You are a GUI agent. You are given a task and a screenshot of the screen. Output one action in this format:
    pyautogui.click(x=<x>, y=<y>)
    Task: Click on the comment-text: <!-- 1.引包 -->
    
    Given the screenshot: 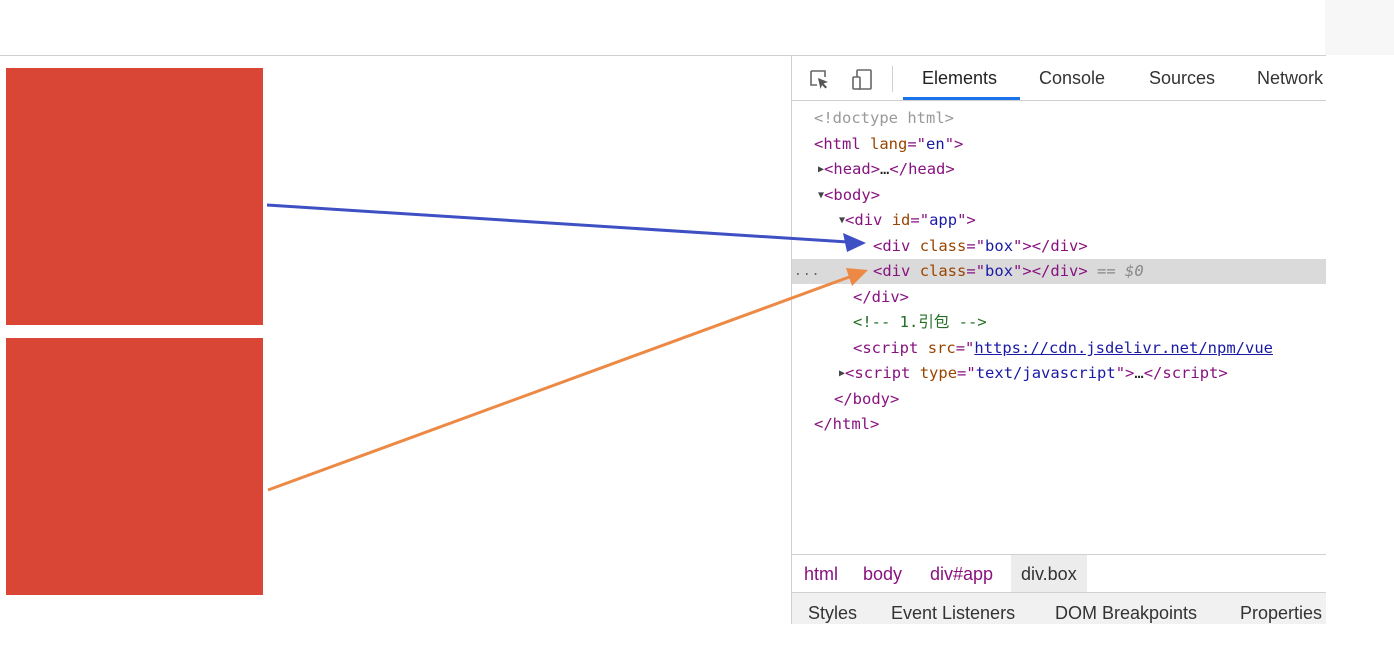 What is the action you would take?
    pyautogui.click(x=920, y=322)
    